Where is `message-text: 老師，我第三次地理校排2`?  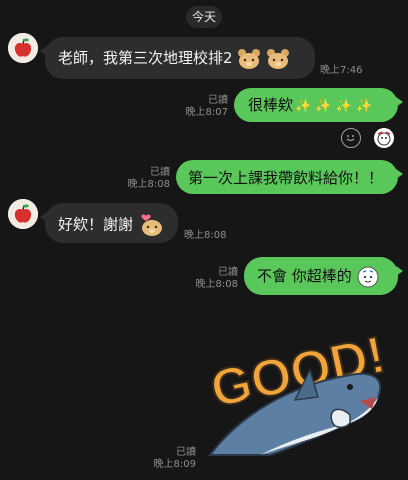
message-text: 老師，我第三次地理校排2 is located at coordinates (145, 58).